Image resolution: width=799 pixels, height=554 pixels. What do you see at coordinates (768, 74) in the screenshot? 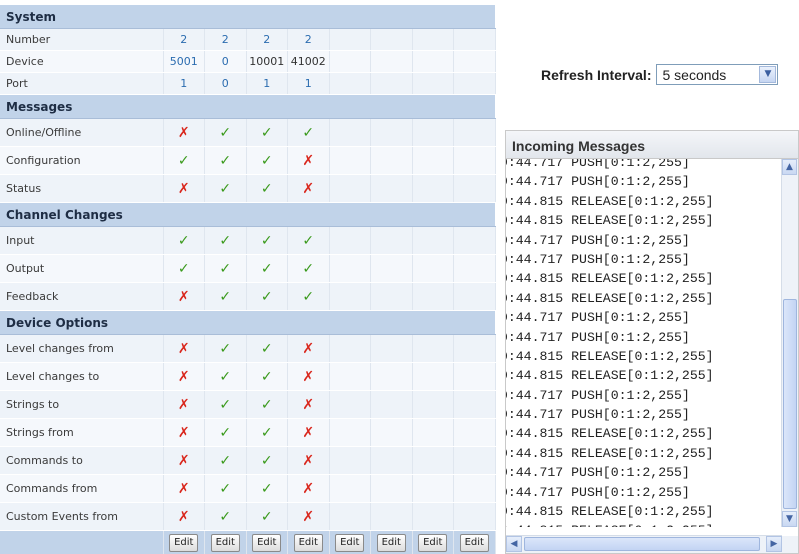
I see `chevron-down-icon: ▼` at bounding box center [768, 74].